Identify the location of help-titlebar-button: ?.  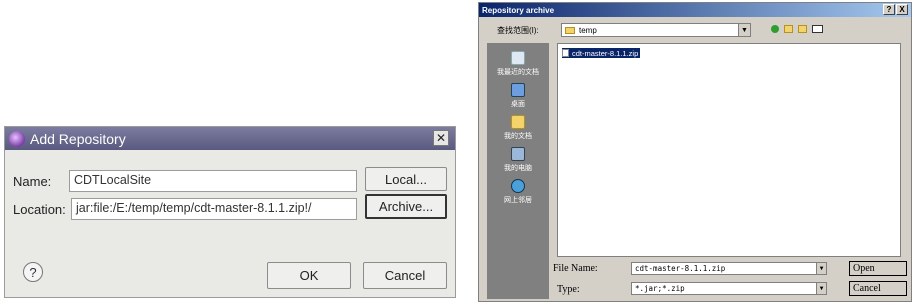
(889, 9).